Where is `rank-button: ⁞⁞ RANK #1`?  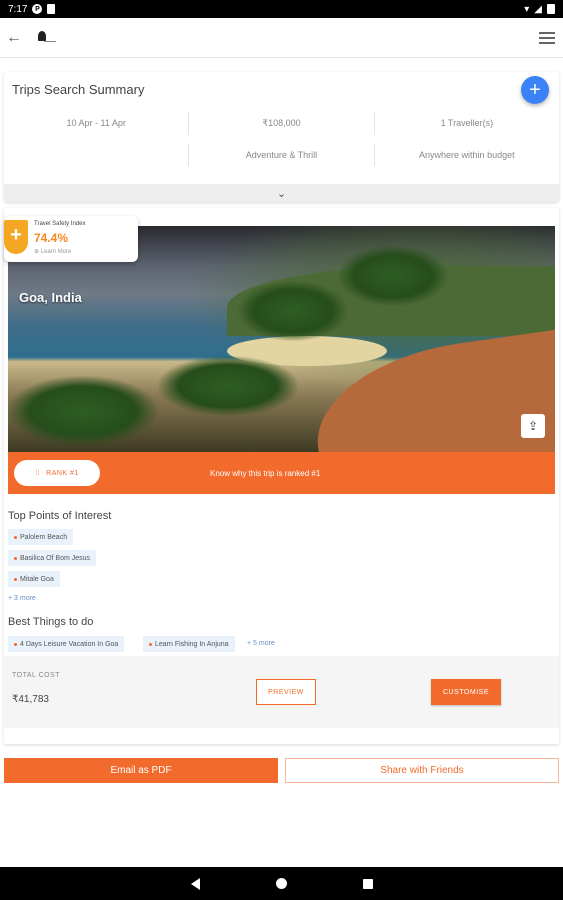
rank-button: ⁞⁞ RANK #1 is located at coordinates (57, 473).